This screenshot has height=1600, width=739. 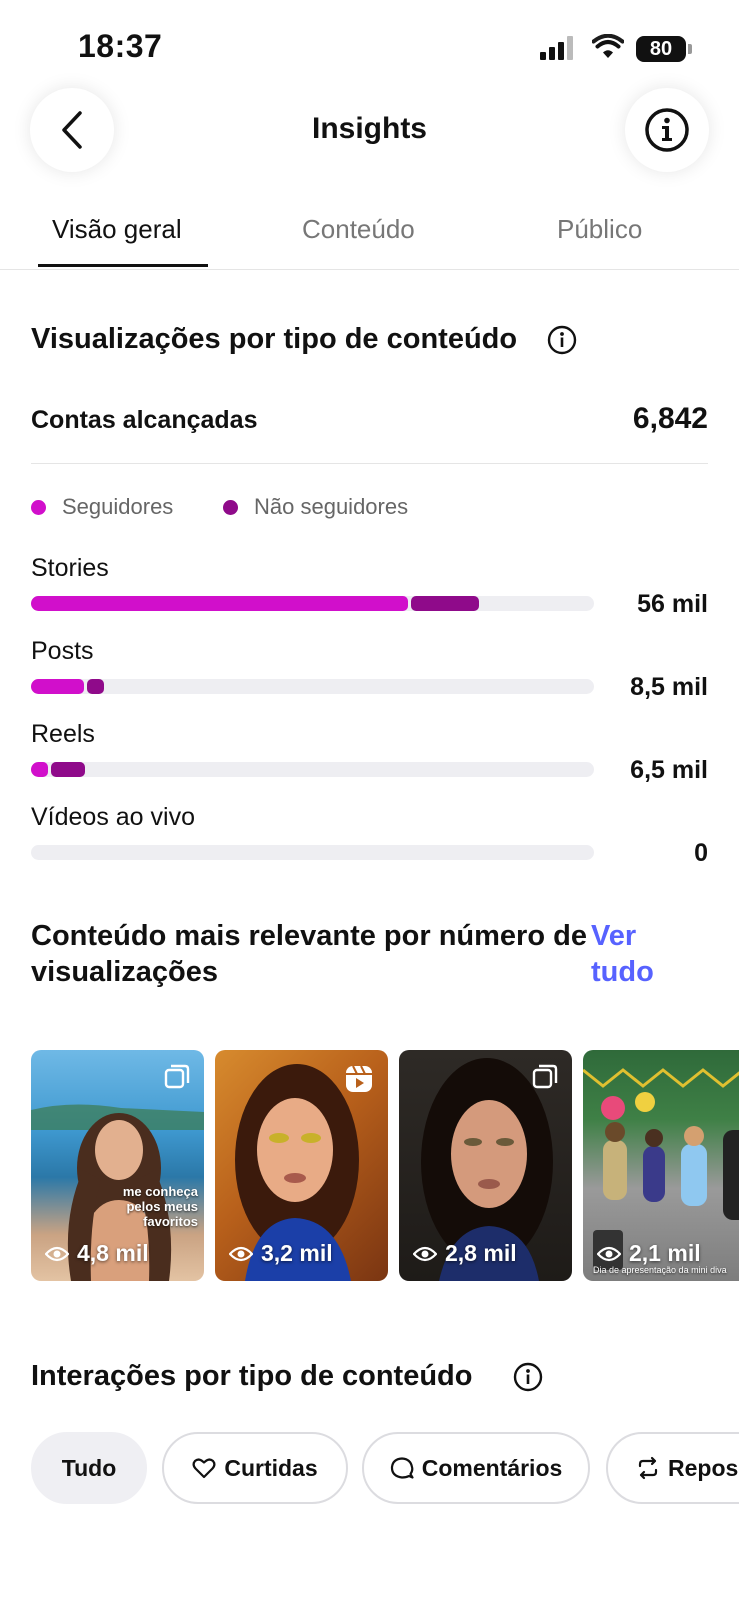 What do you see at coordinates (608, 46) in the screenshot?
I see `wifi-icon` at bounding box center [608, 46].